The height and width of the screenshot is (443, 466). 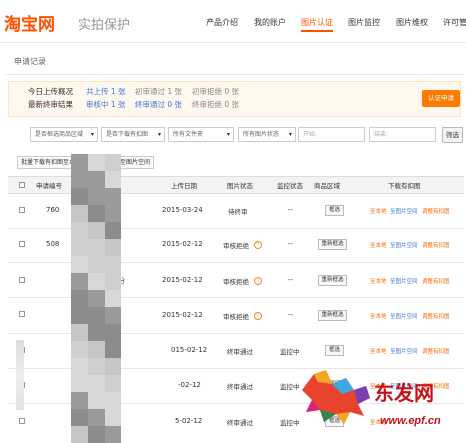 What do you see at coordinates (222, 22) in the screenshot?
I see `nav-product-intro: 产品介绍` at bounding box center [222, 22].